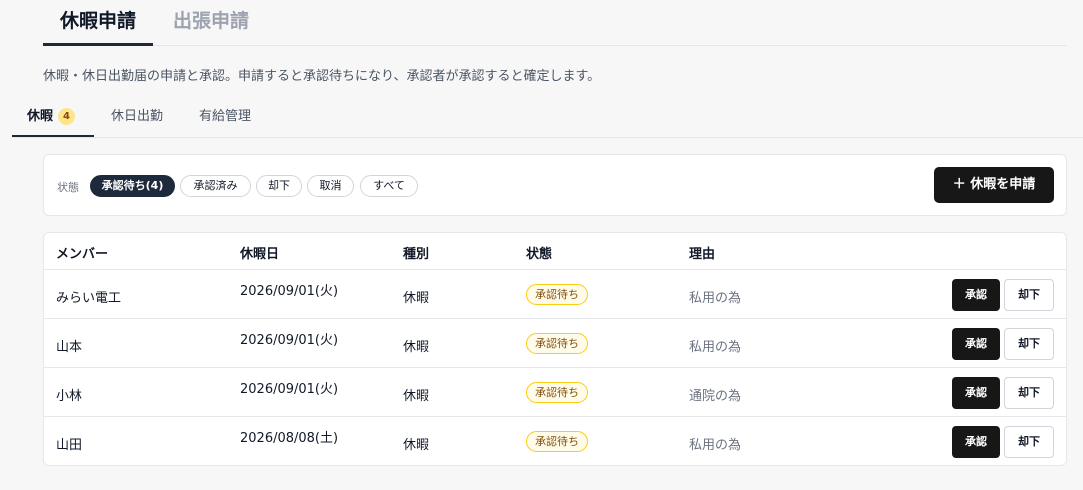  What do you see at coordinates (555, 251) in the screenshot?
I see `table-header: メンバー 休暇日 種別 状態 理由` at bounding box center [555, 251].